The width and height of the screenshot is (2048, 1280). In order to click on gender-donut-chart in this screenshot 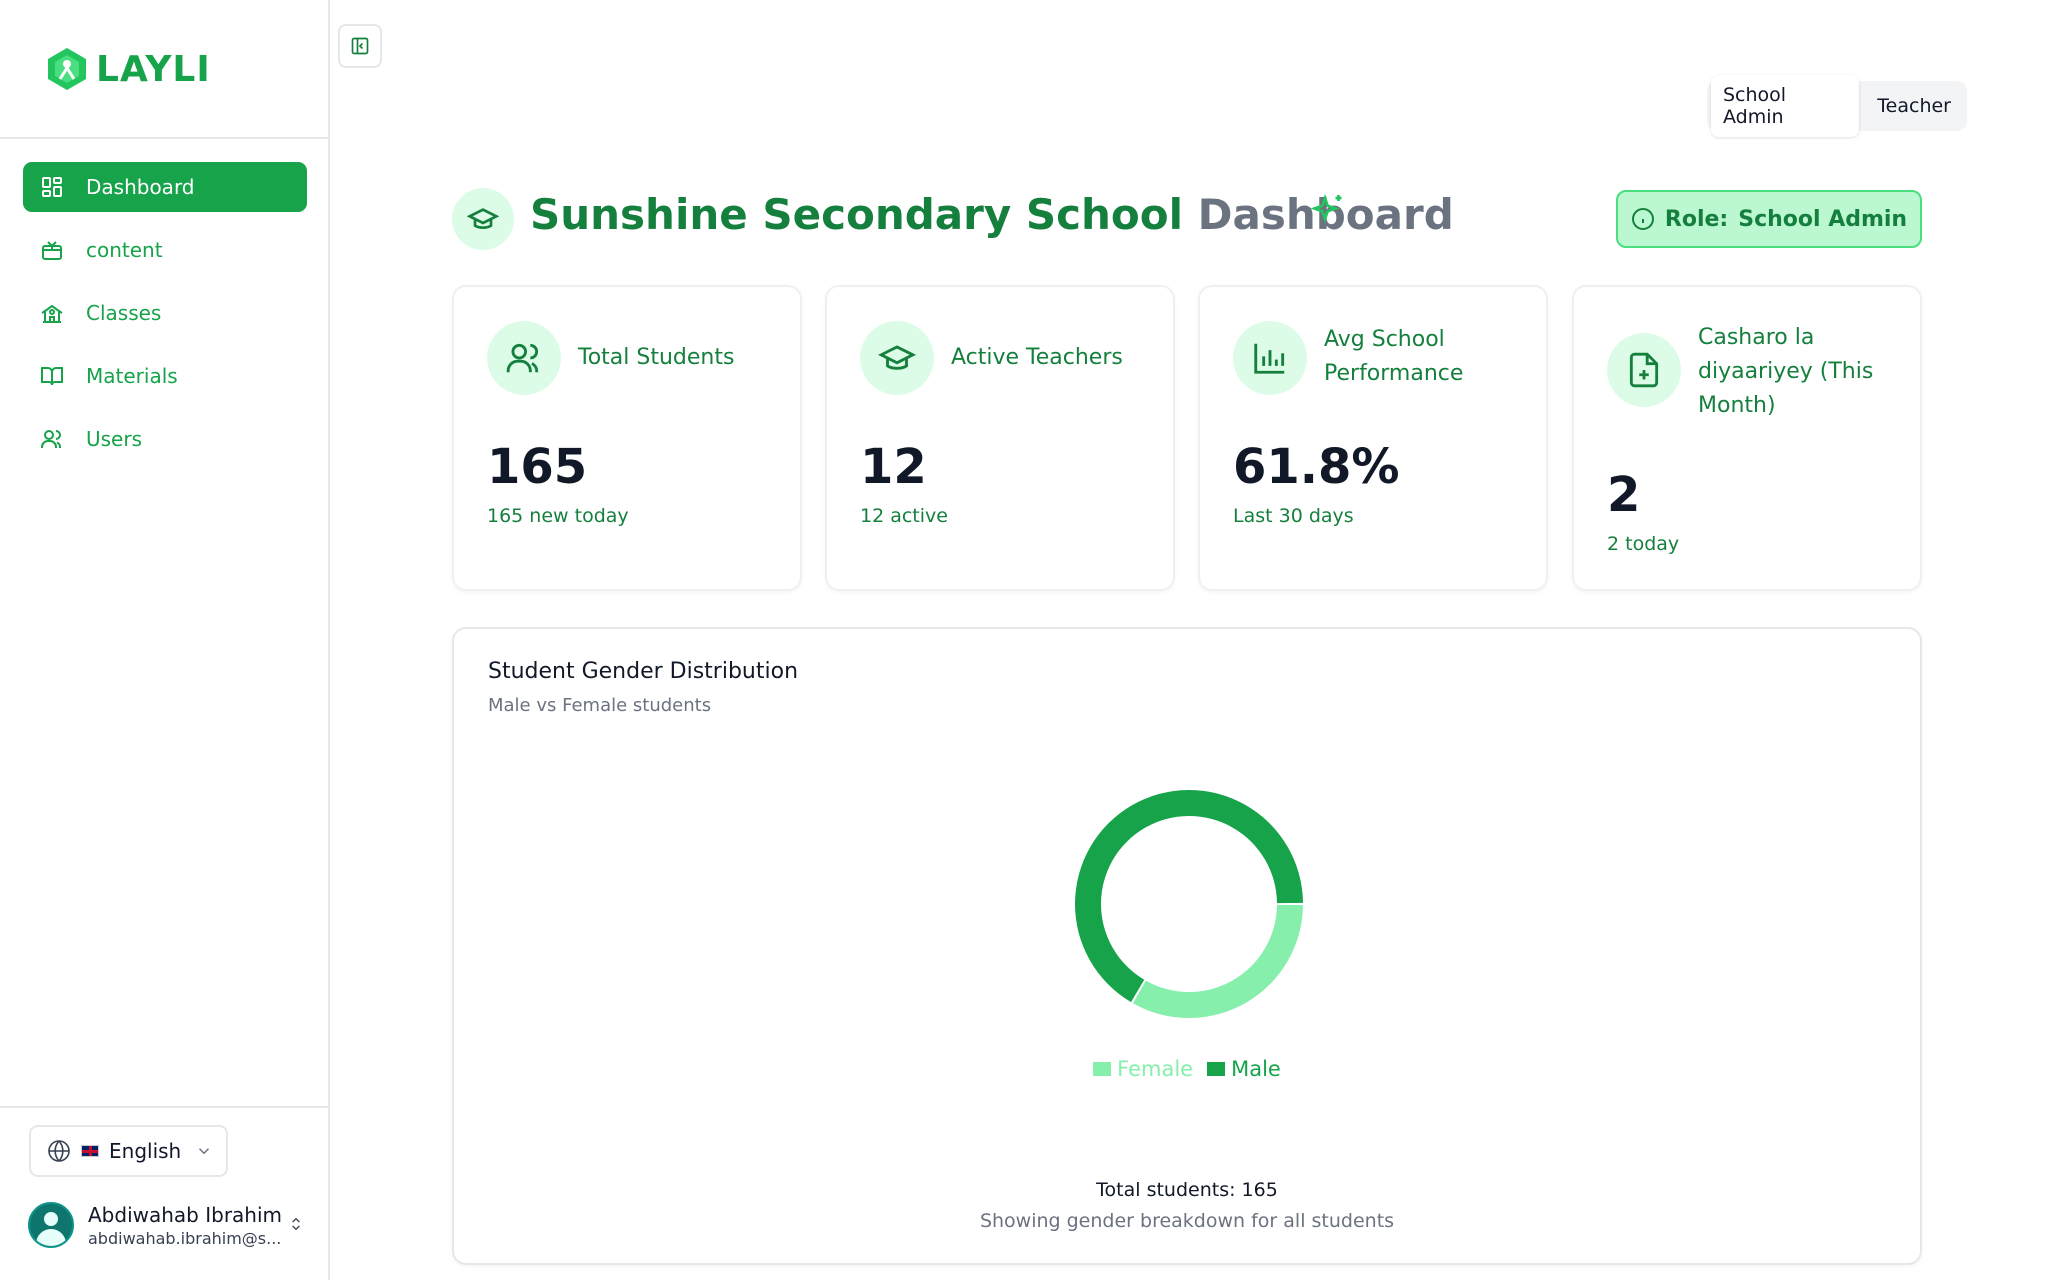, I will do `click(1189, 904)`.